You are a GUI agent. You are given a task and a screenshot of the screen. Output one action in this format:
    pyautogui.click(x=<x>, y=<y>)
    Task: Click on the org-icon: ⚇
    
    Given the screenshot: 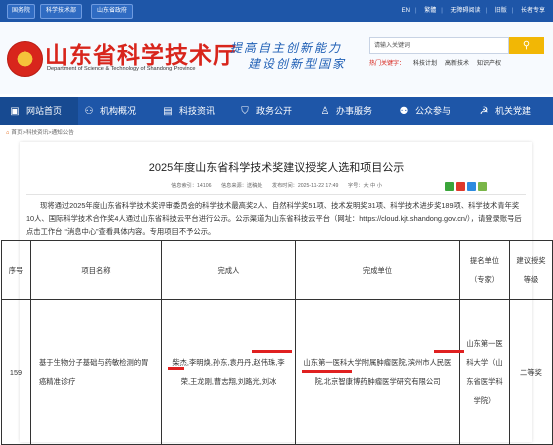 What is the action you would take?
    pyautogui.click(x=89, y=111)
    